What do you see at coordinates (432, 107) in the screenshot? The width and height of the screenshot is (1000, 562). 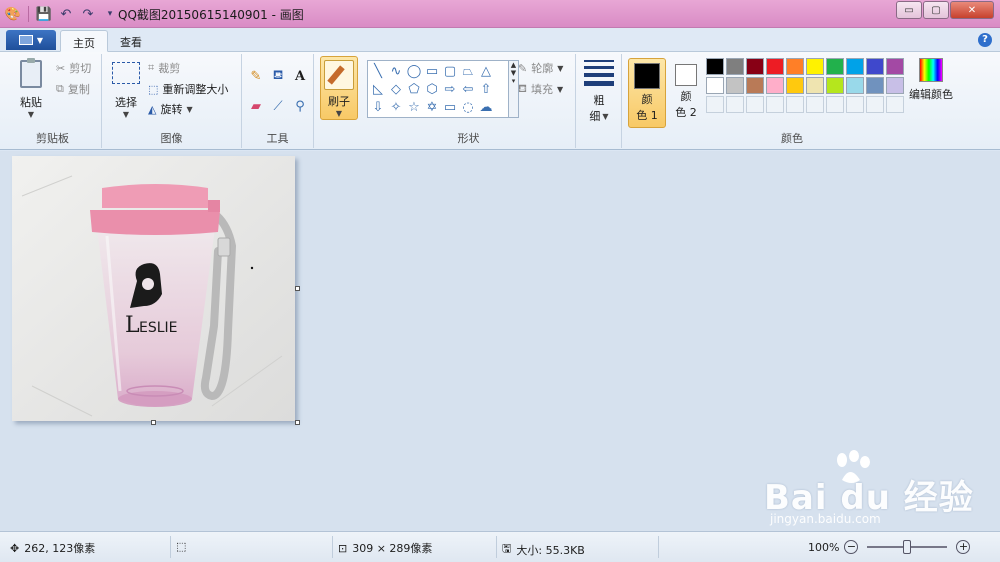 I see `six-point-star-shape-icon: ✡` at bounding box center [432, 107].